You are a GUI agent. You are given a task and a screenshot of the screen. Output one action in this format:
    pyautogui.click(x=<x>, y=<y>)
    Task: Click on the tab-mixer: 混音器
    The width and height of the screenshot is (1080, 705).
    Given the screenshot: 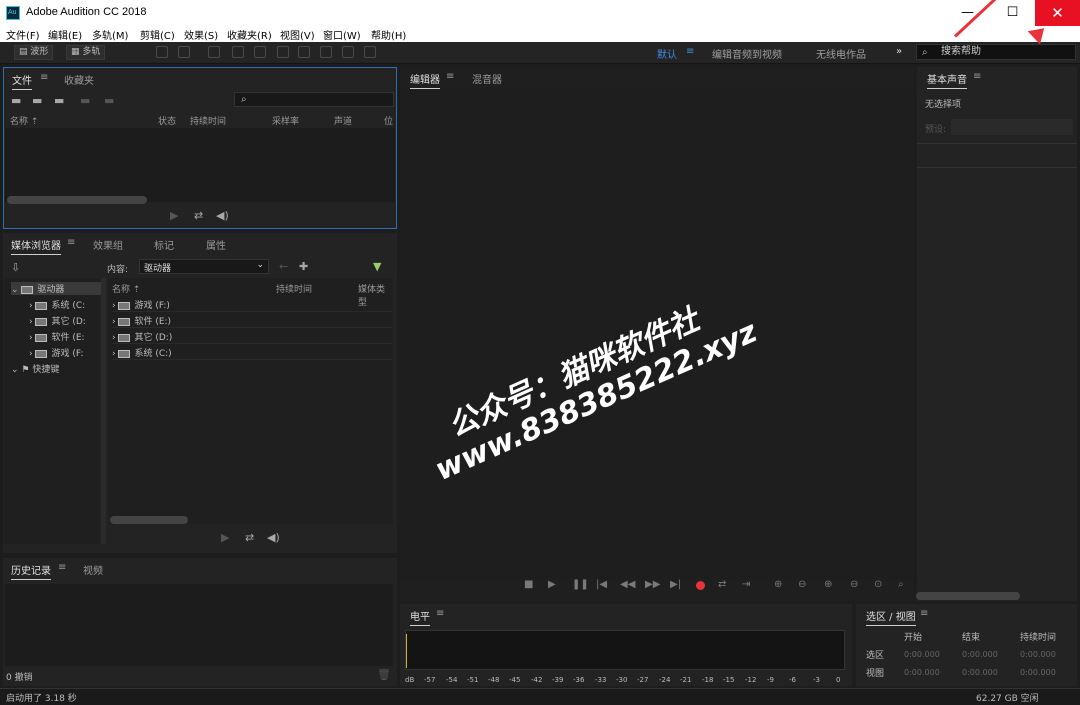 What is the action you would take?
    pyautogui.click(x=487, y=78)
    